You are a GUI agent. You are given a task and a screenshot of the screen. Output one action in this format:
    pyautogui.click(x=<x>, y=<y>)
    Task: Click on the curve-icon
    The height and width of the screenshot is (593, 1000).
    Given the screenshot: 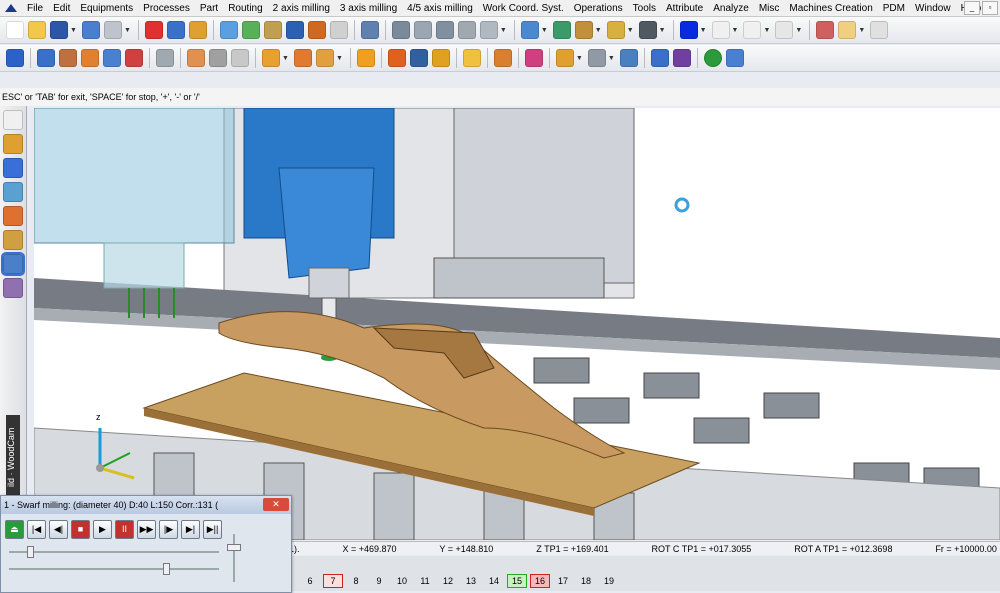 What is the action you would take?
    pyautogui.click(x=13, y=144)
    